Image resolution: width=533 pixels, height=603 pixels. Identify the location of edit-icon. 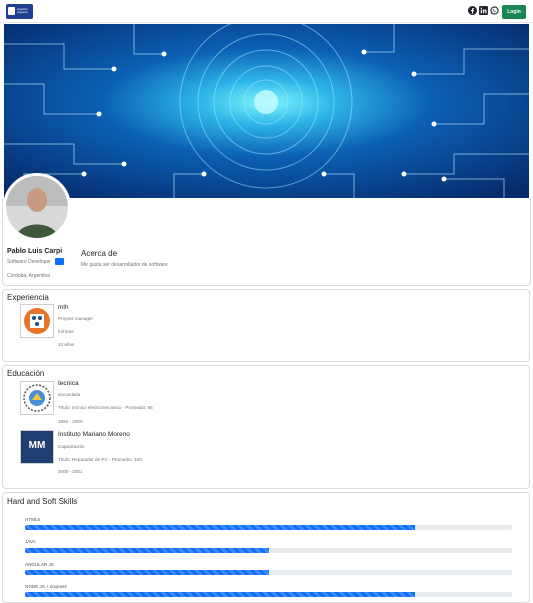
(59, 261).